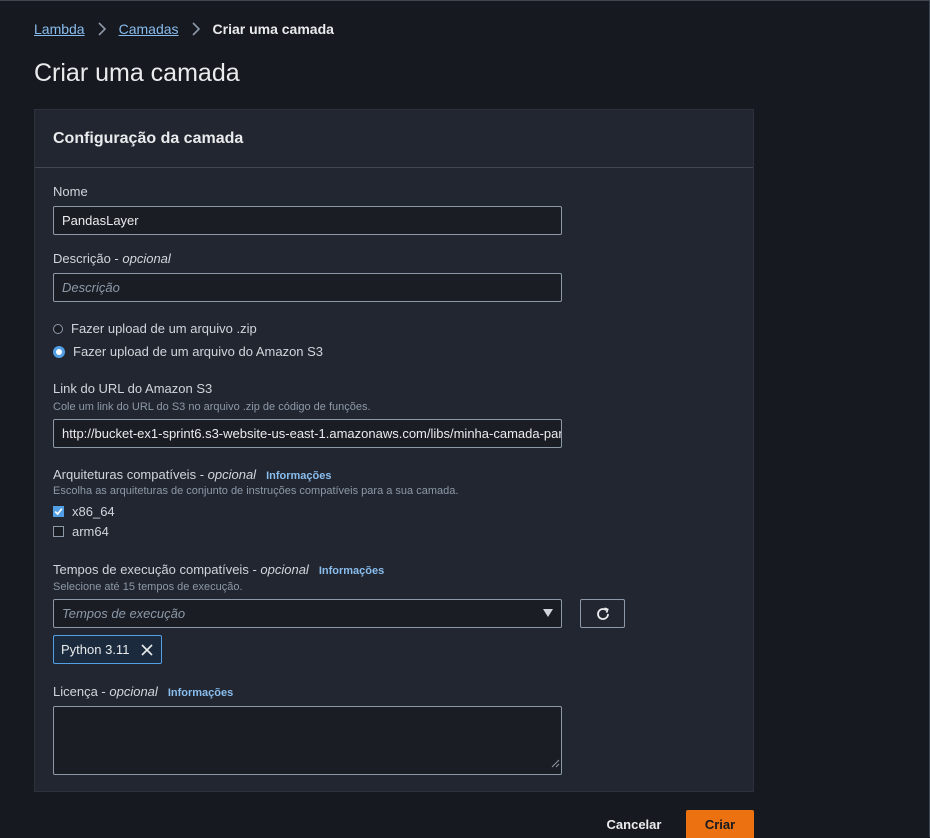  What do you see at coordinates (95, 649) in the screenshot?
I see `runtime-token-label: Python 3.11` at bounding box center [95, 649].